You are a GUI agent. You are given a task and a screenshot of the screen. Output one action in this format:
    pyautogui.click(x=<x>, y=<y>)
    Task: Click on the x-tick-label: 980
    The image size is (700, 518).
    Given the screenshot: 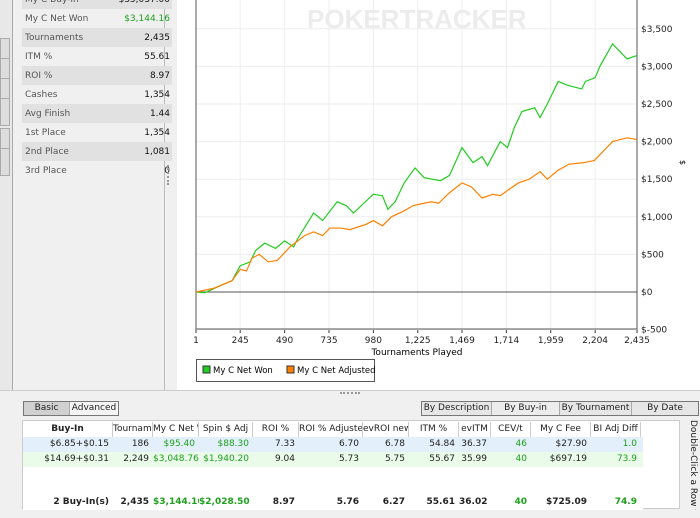 What is the action you would take?
    pyautogui.click(x=373, y=341)
    